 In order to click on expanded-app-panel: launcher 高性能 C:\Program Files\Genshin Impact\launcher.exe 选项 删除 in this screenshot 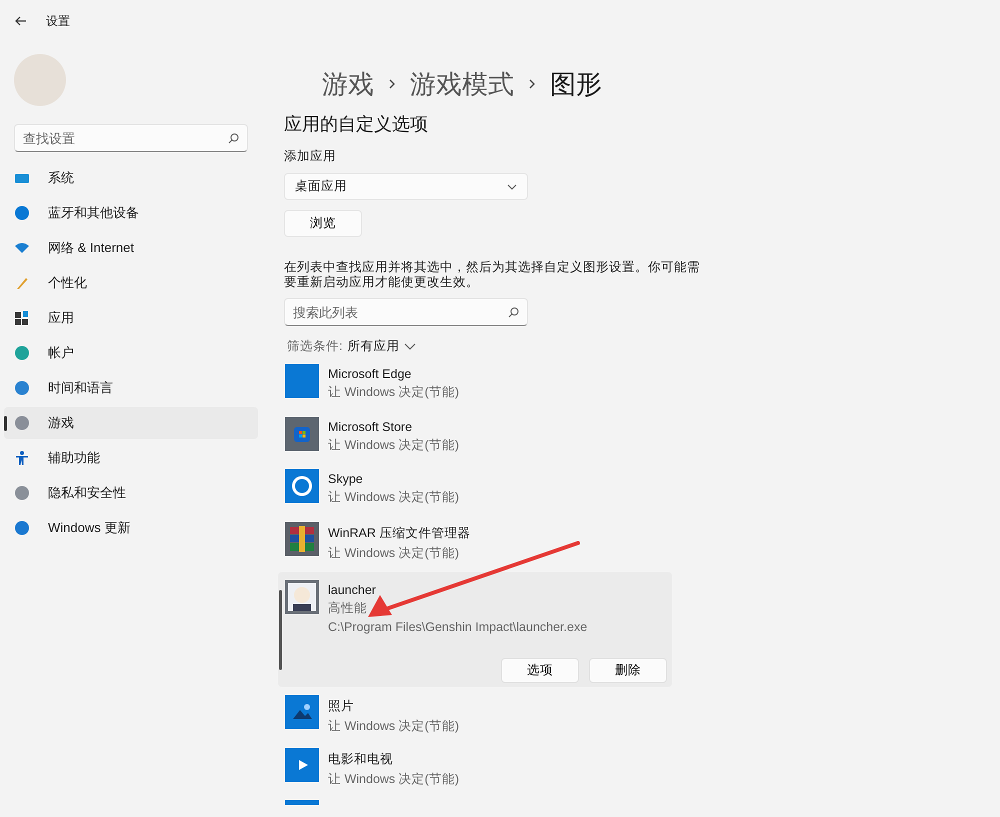, I will do `click(475, 629)`.